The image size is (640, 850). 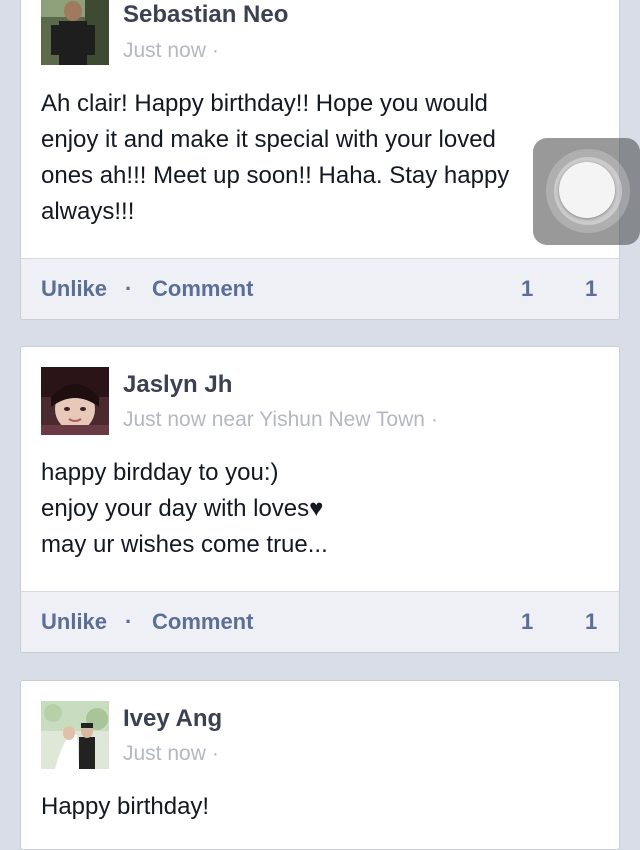 I want to click on assistive-touch-button, so click(x=586, y=191).